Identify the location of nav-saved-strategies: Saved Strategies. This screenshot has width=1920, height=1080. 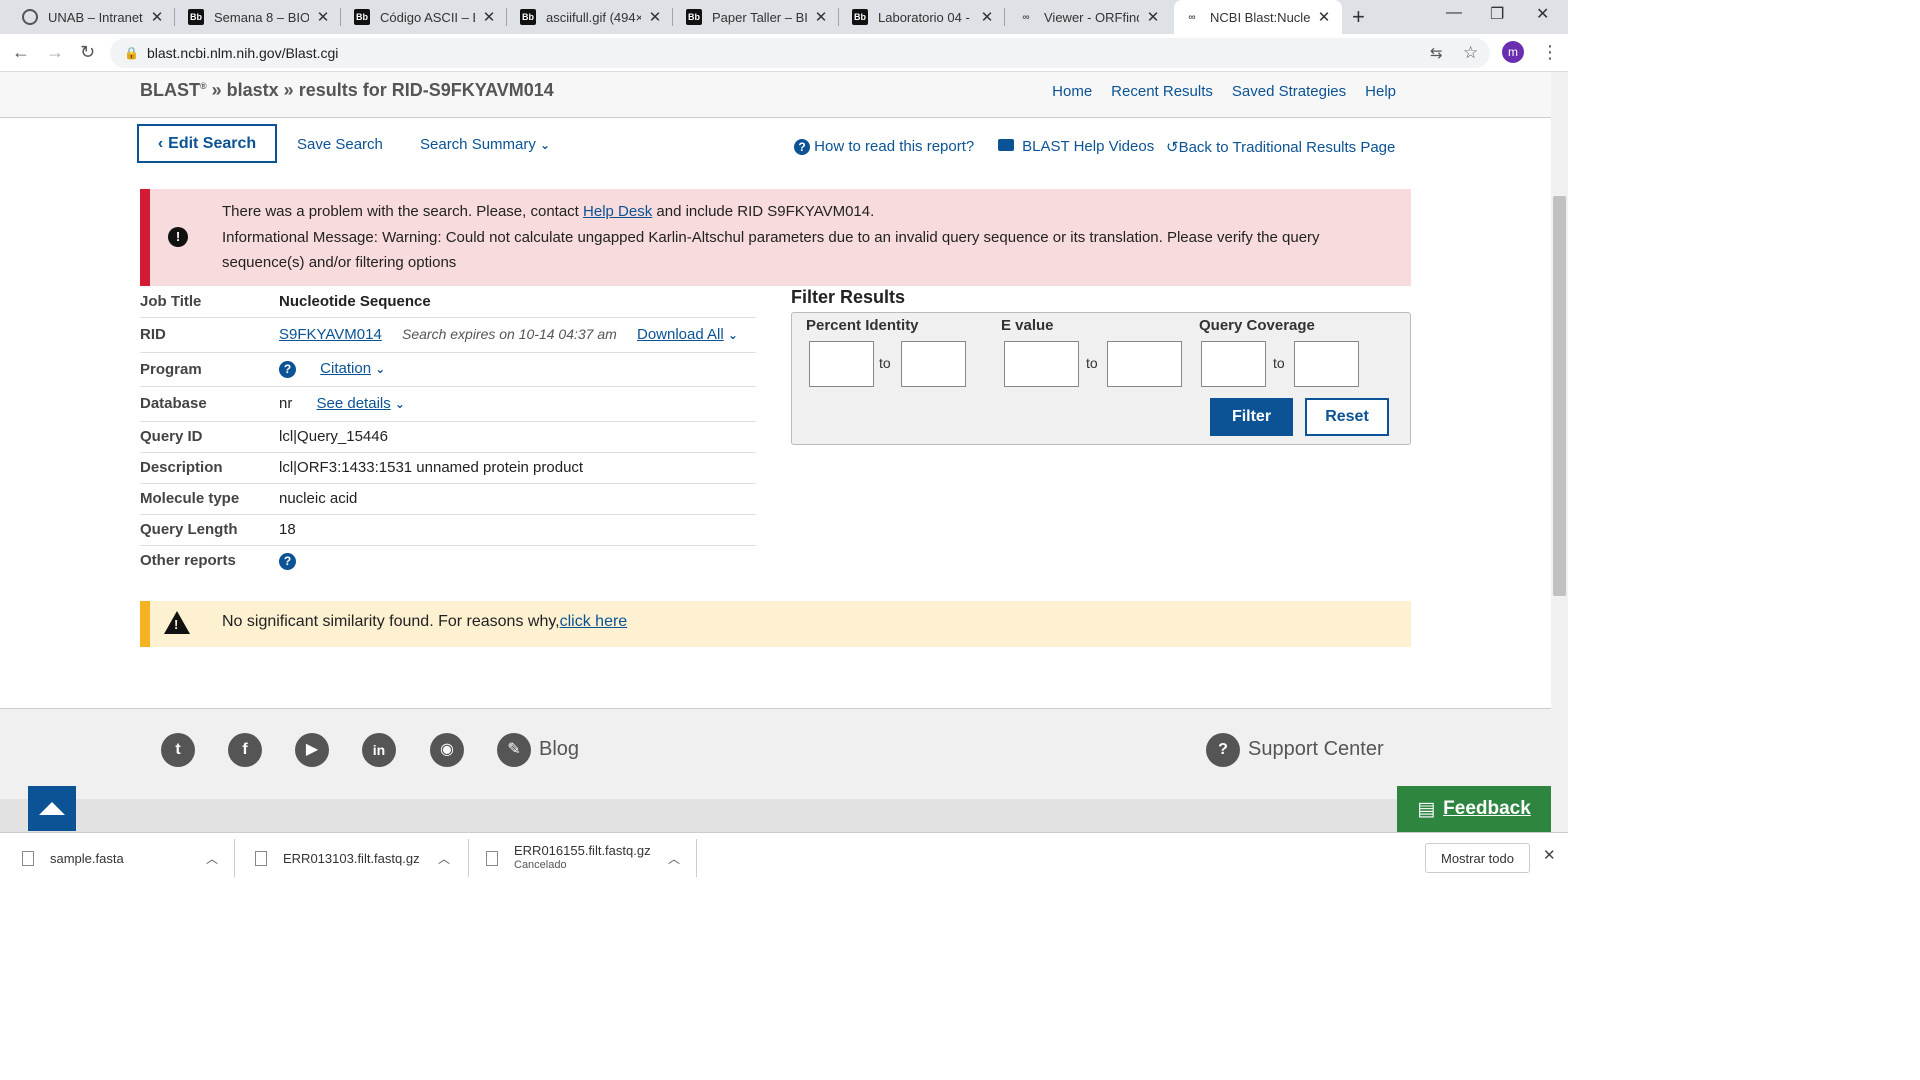
(1289, 91).